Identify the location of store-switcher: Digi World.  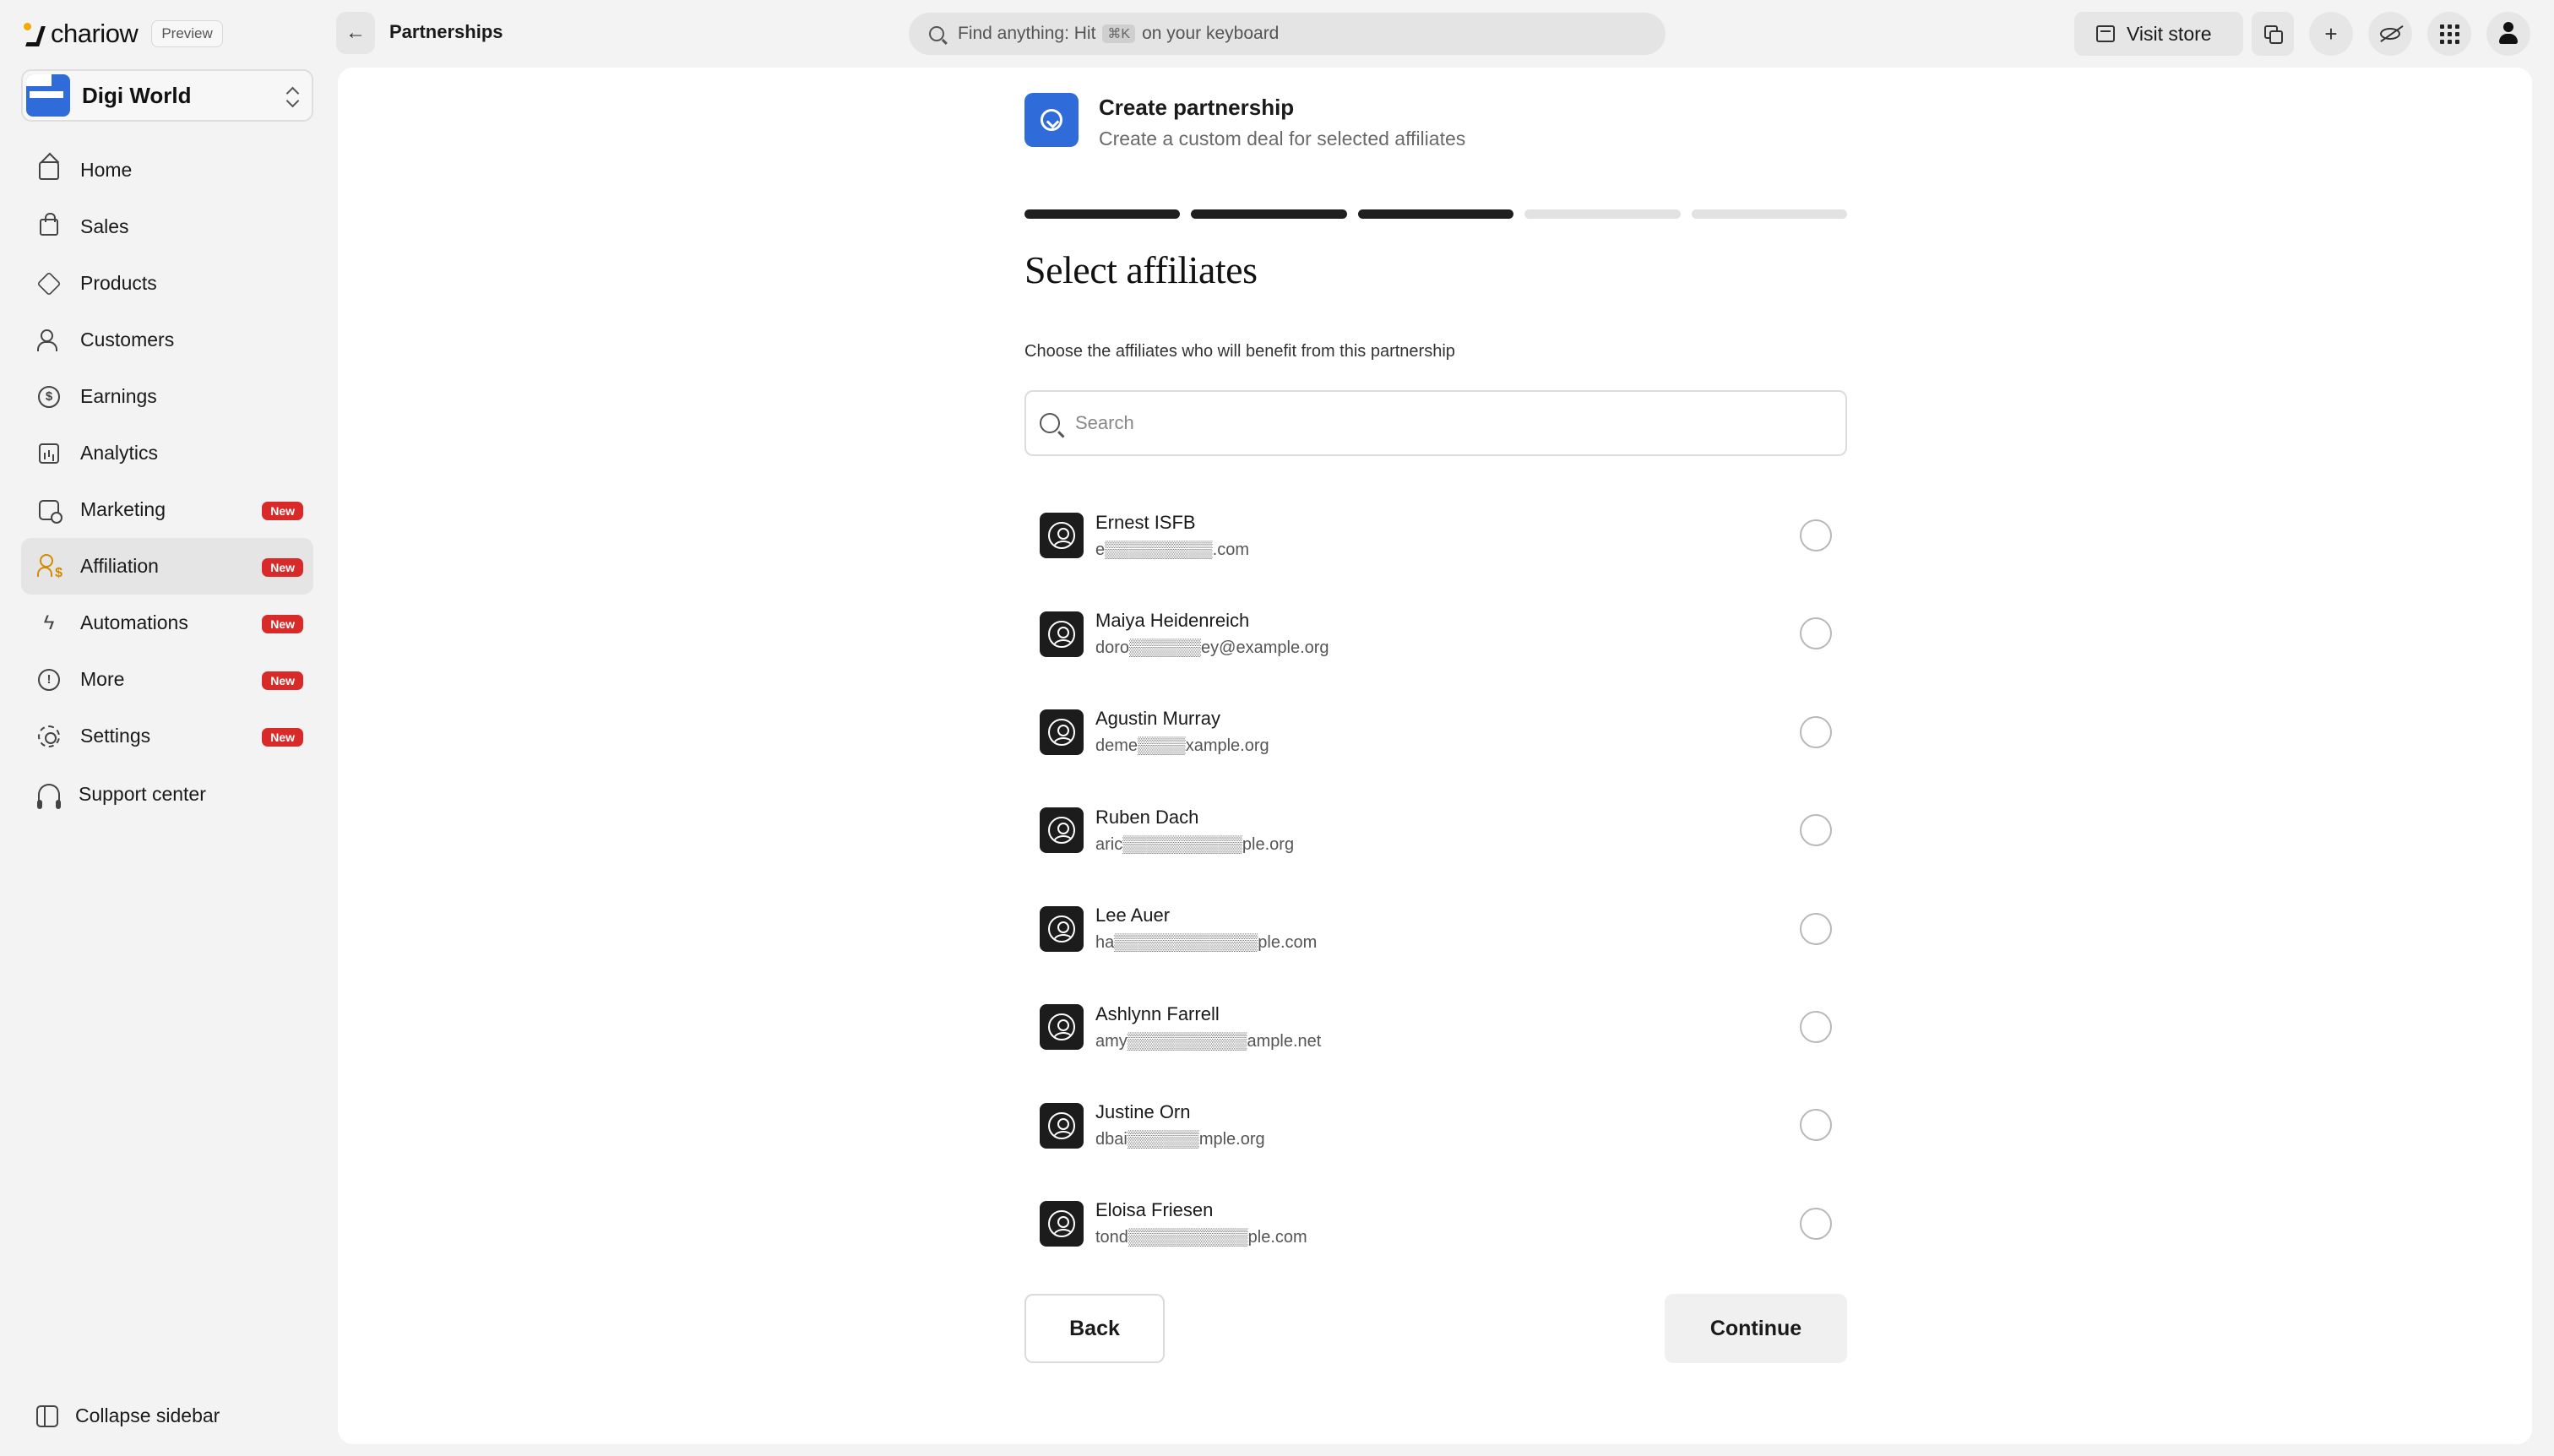
(167, 95).